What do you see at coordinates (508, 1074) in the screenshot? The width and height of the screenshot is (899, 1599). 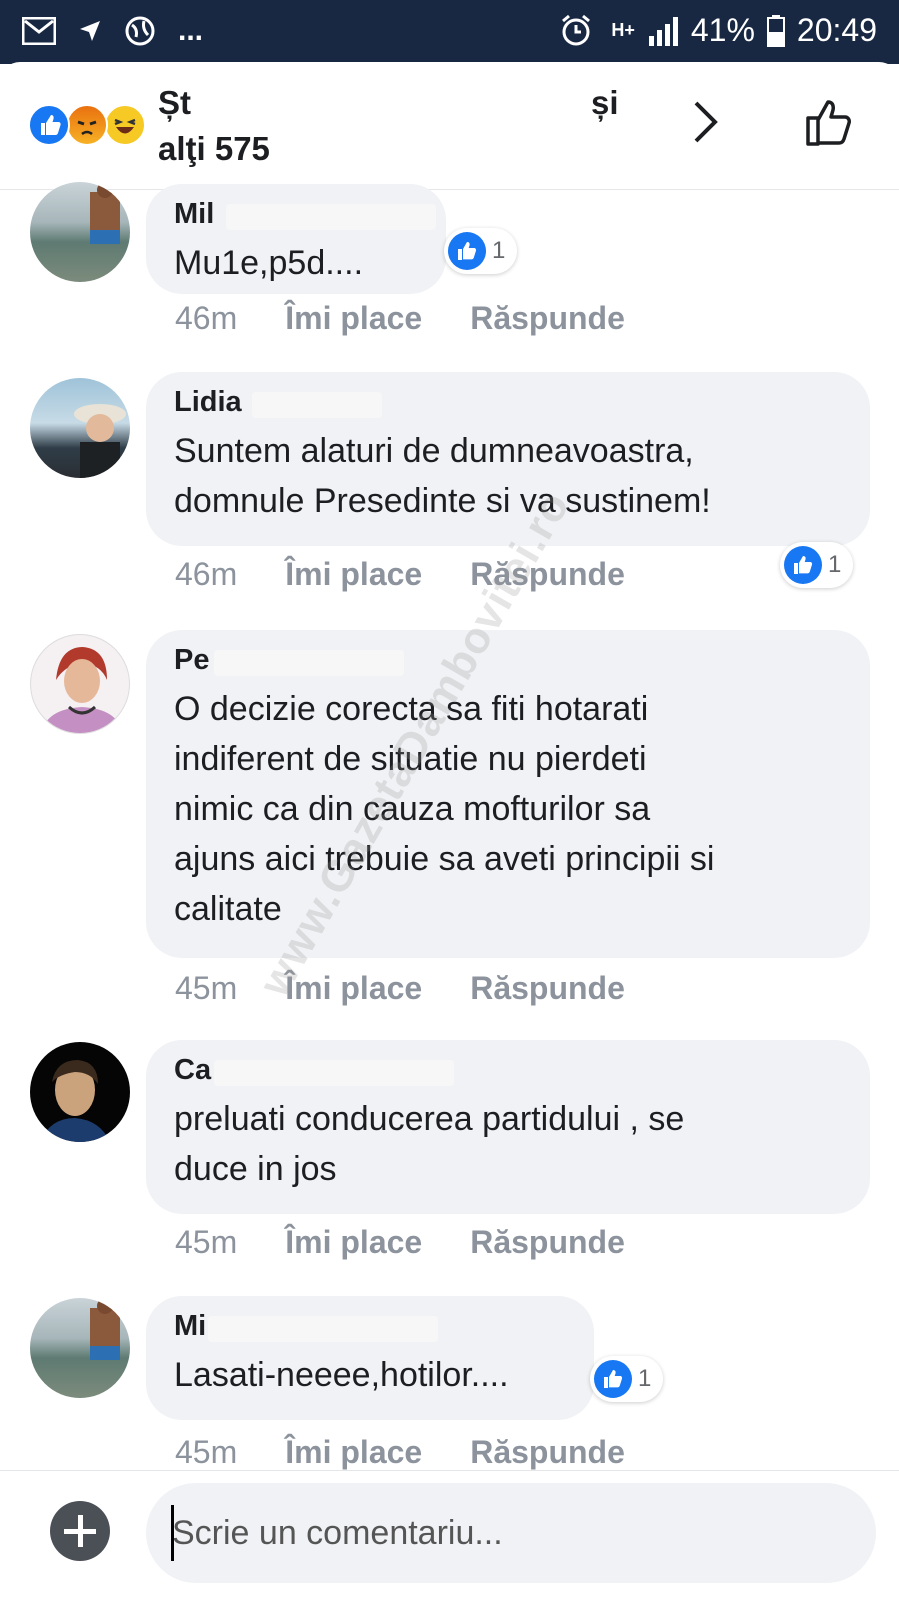 I see `comment-author: Ca` at bounding box center [508, 1074].